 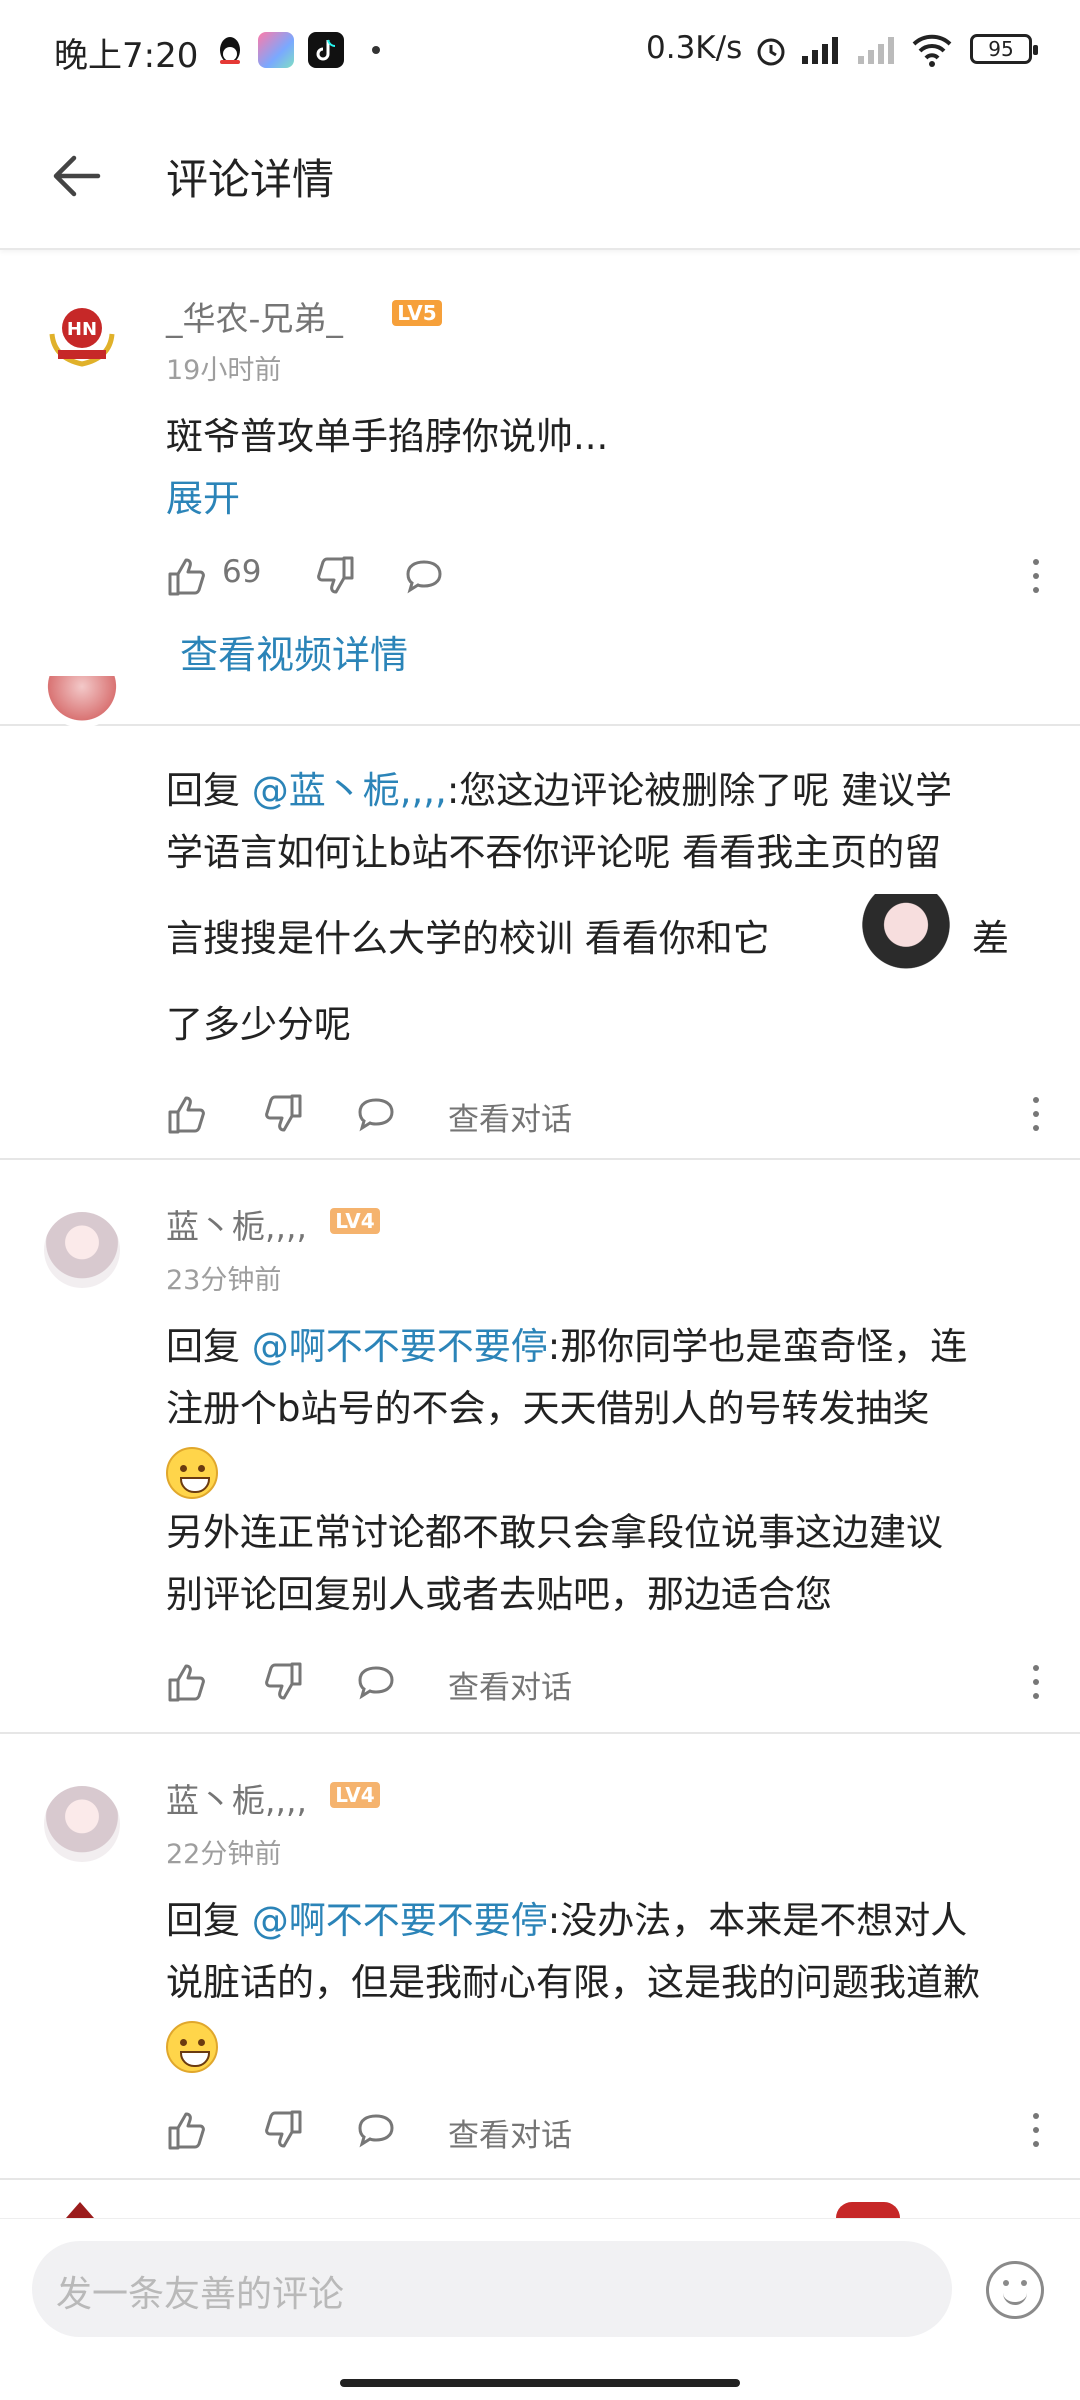 What do you see at coordinates (192, 2046) in the screenshot?
I see `smirk-emoji-icon` at bounding box center [192, 2046].